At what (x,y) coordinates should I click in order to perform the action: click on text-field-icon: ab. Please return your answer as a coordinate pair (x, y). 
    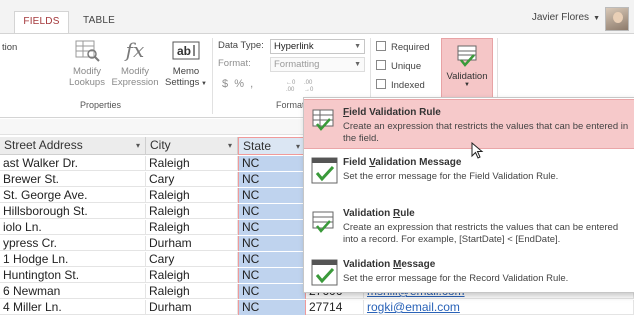
    Looking at the image, I should click on (186, 50).